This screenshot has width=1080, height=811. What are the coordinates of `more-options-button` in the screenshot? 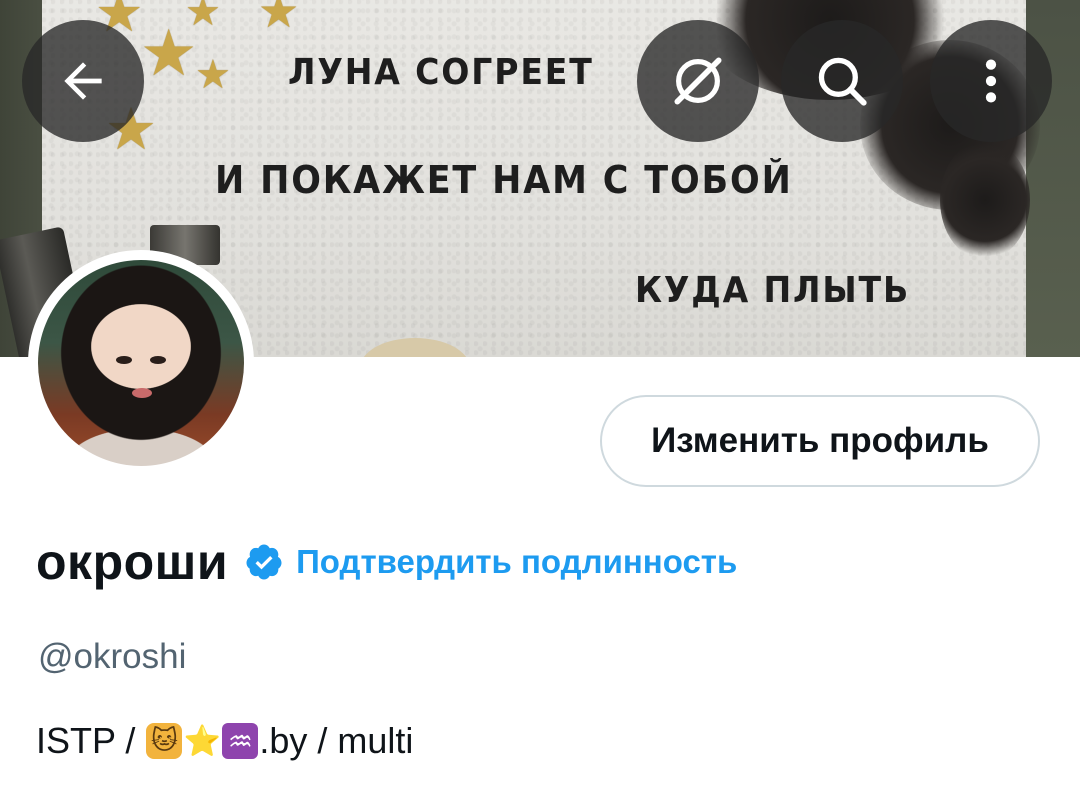 It's located at (991, 81).